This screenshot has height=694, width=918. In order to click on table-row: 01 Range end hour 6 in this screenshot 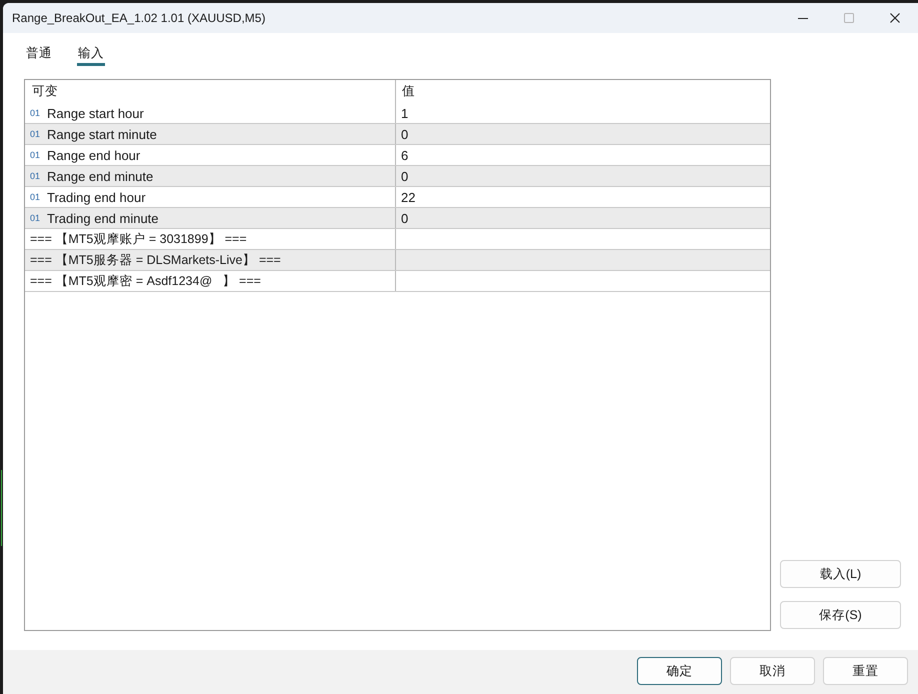, I will do `click(397, 155)`.